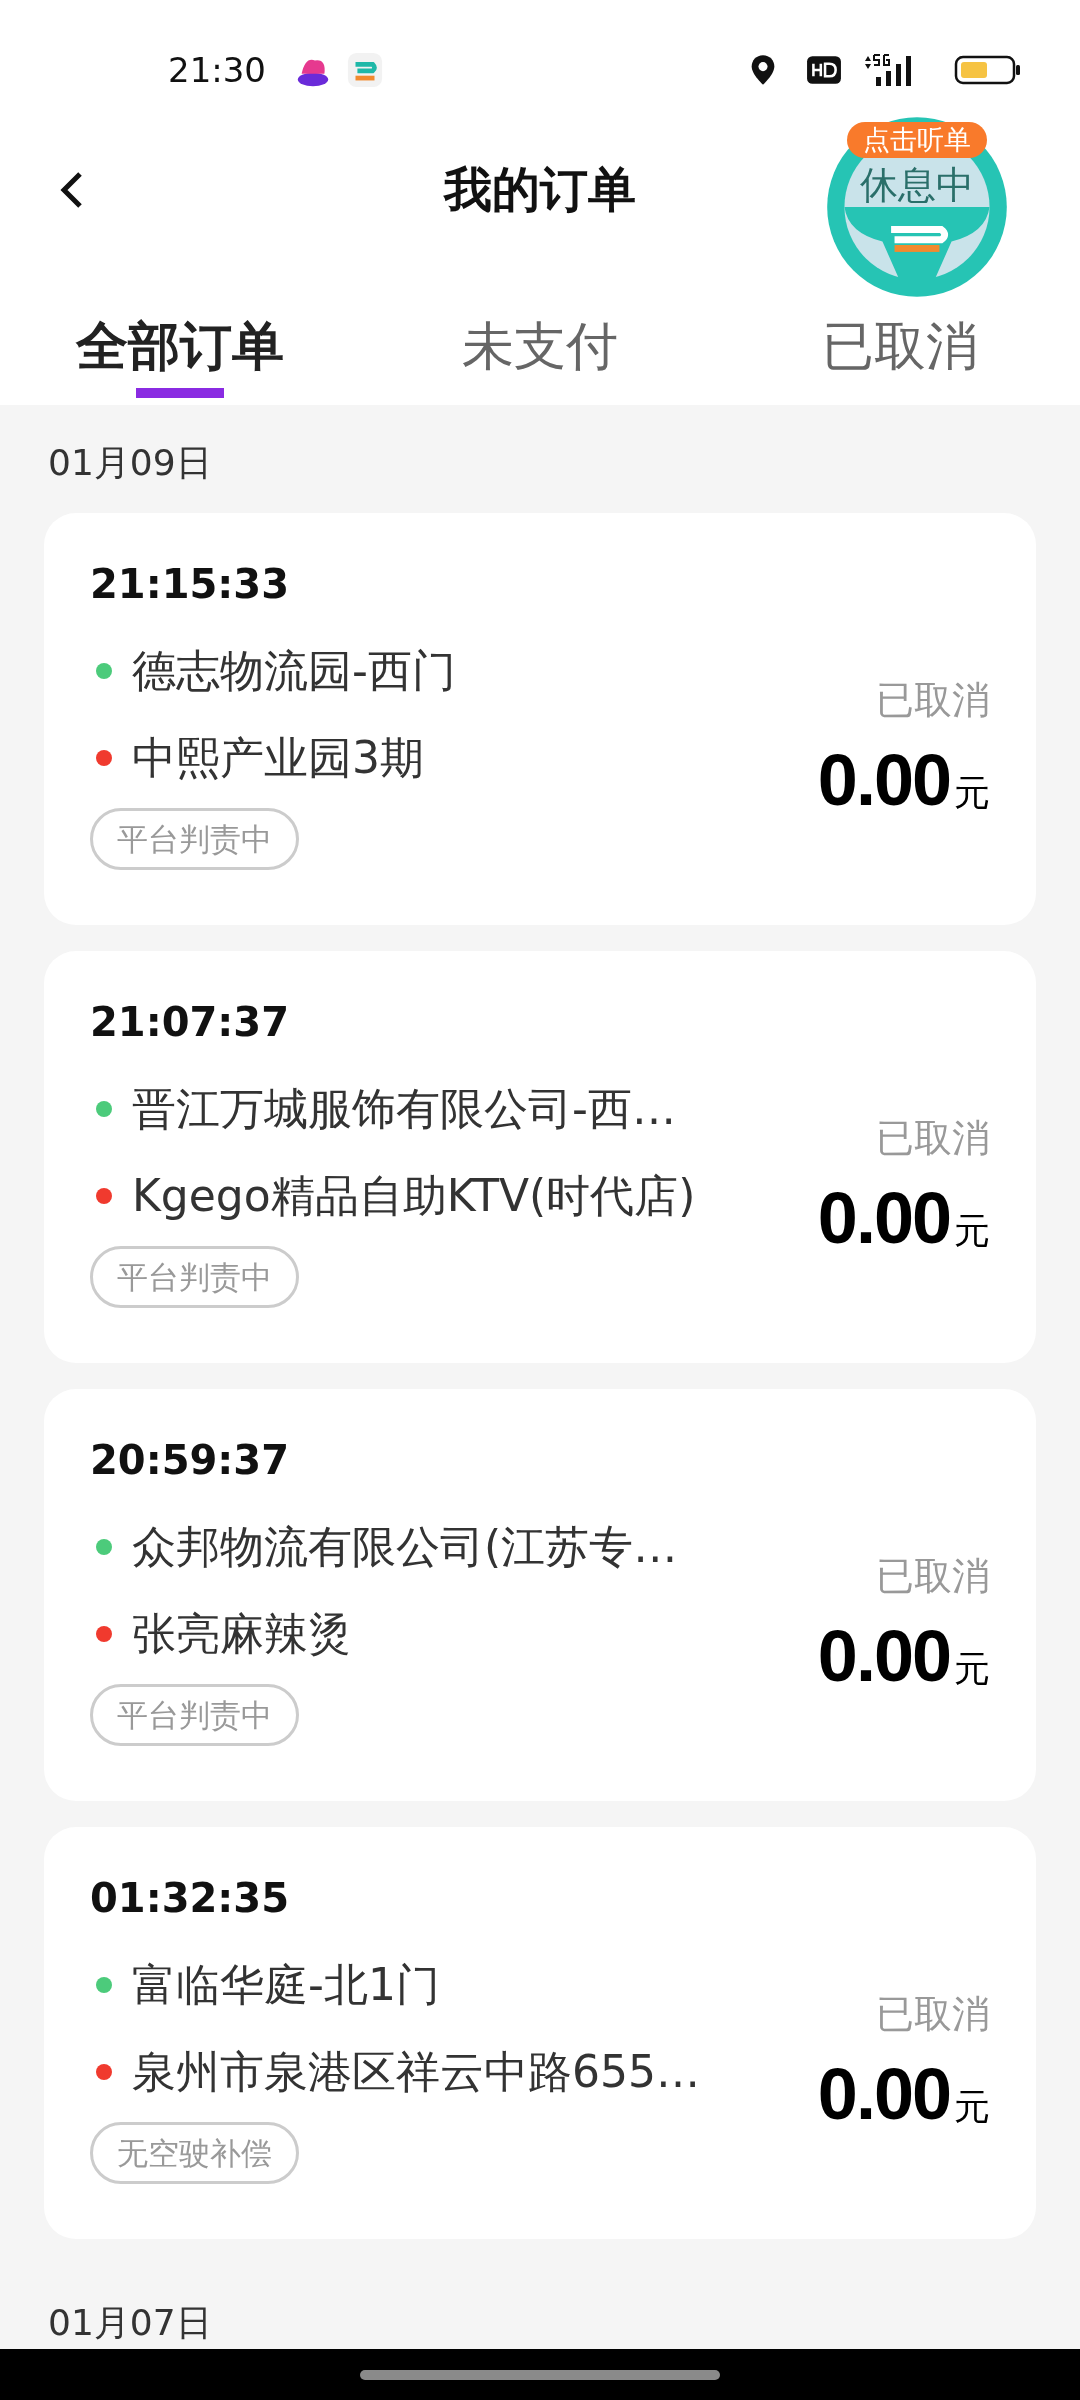 This screenshot has width=1080, height=2400. What do you see at coordinates (189, 584) in the screenshot?
I see `order-time: 21:15:33` at bounding box center [189, 584].